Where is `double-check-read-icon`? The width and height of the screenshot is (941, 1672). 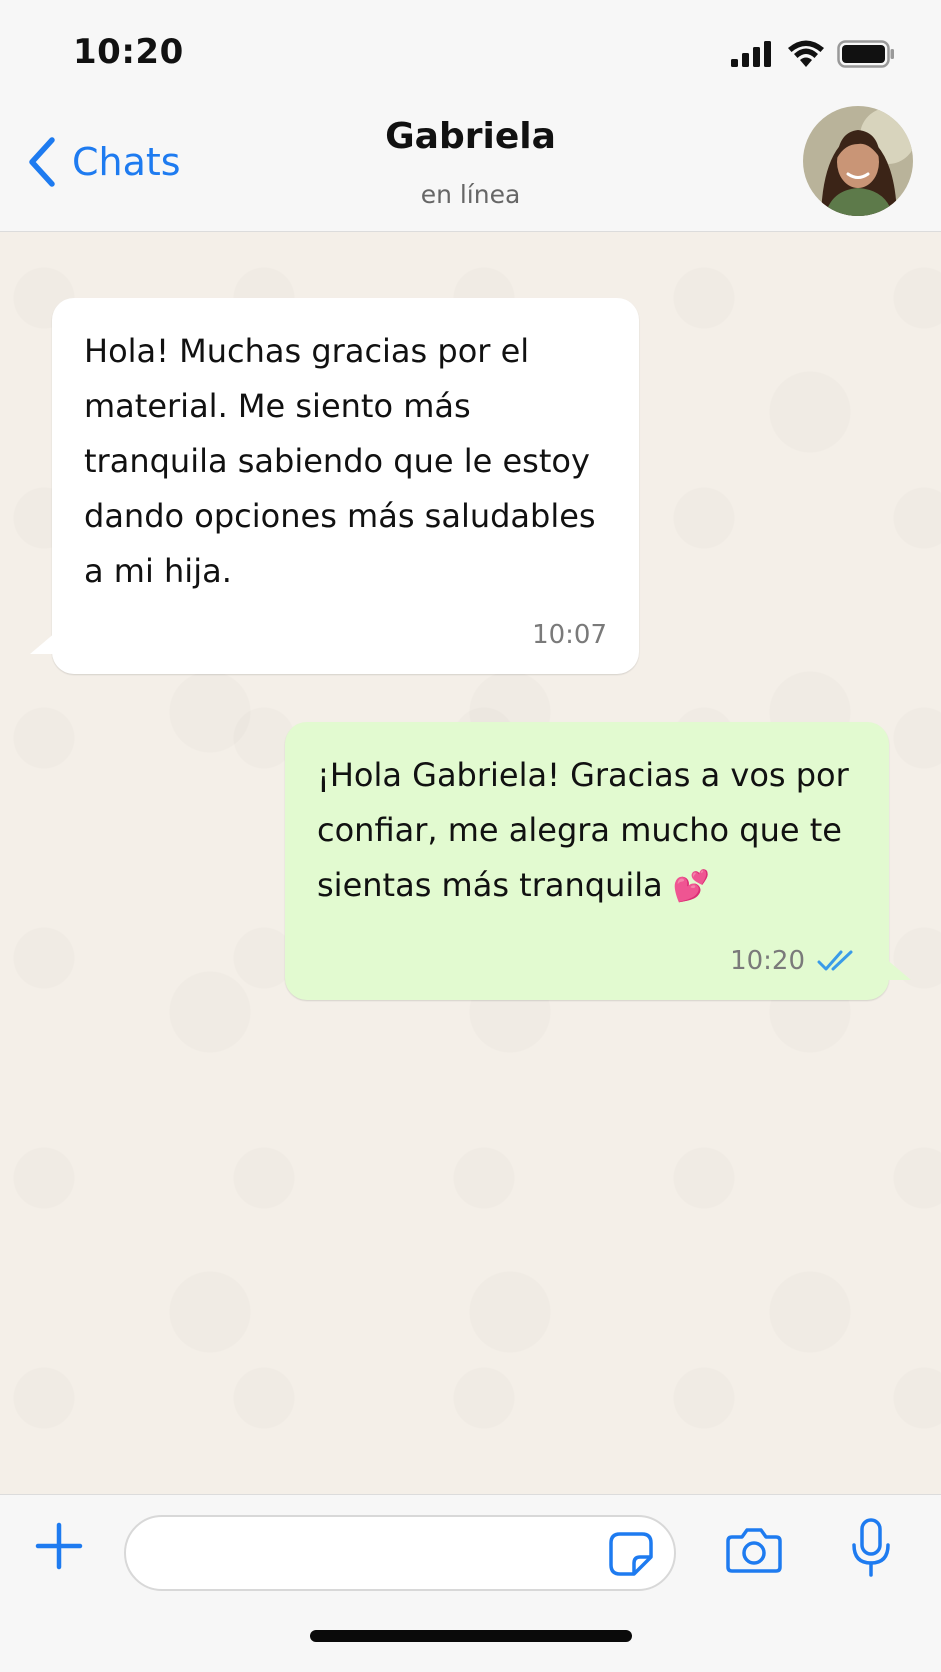
double-check-read-icon is located at coordinates (835, 960).